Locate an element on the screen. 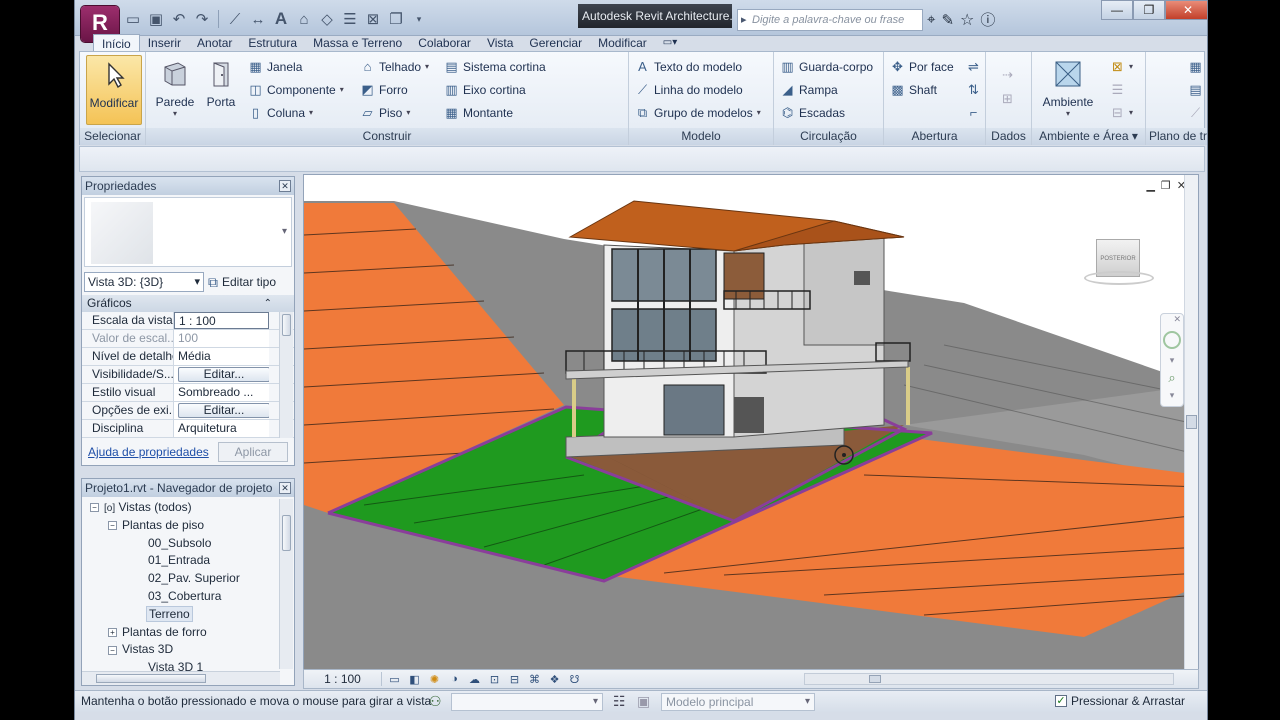 The height and width of the screenshot is (720, 1280). ambiente-button: Ambiente ▾ is located at coordinates (1068, 86).